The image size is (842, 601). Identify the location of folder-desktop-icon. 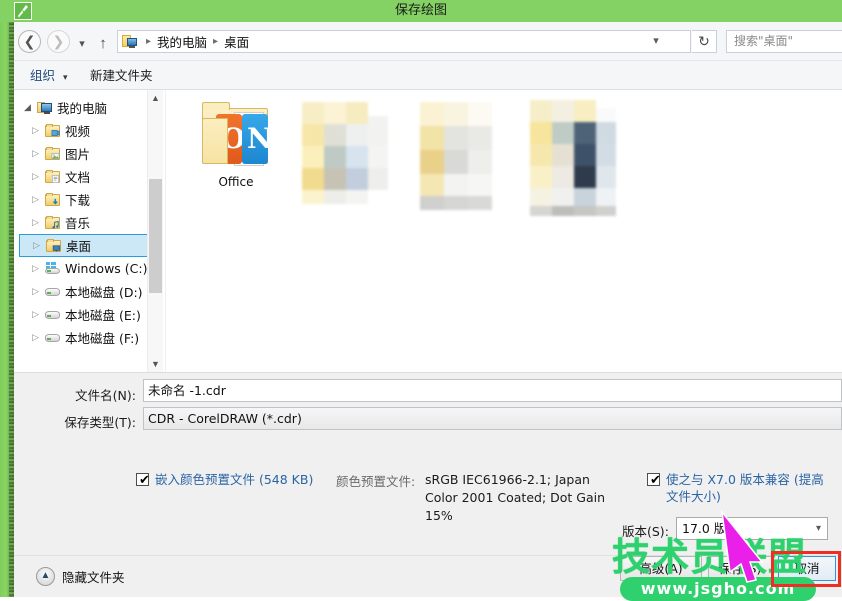
(53, 245).